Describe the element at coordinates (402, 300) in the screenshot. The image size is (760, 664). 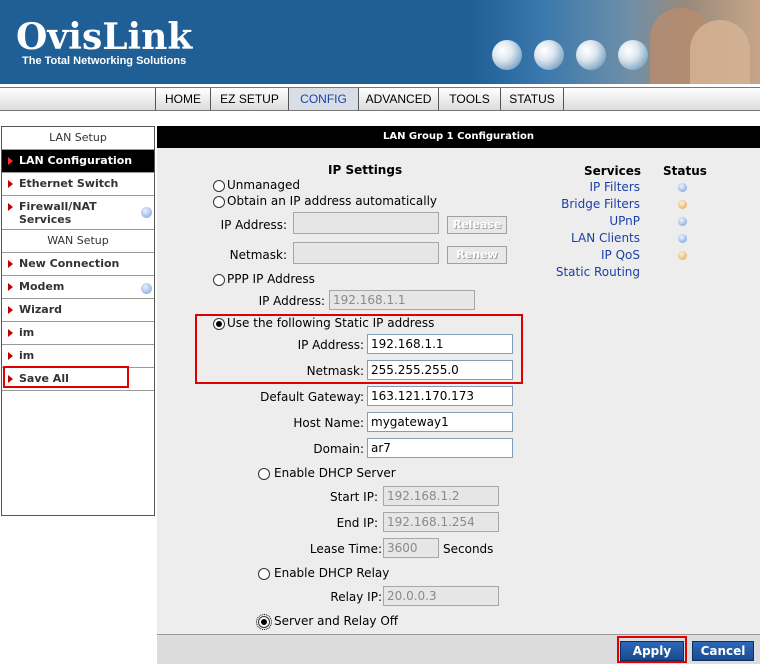
I see `ppp-ip-input: 192.168.1.1` at that location.